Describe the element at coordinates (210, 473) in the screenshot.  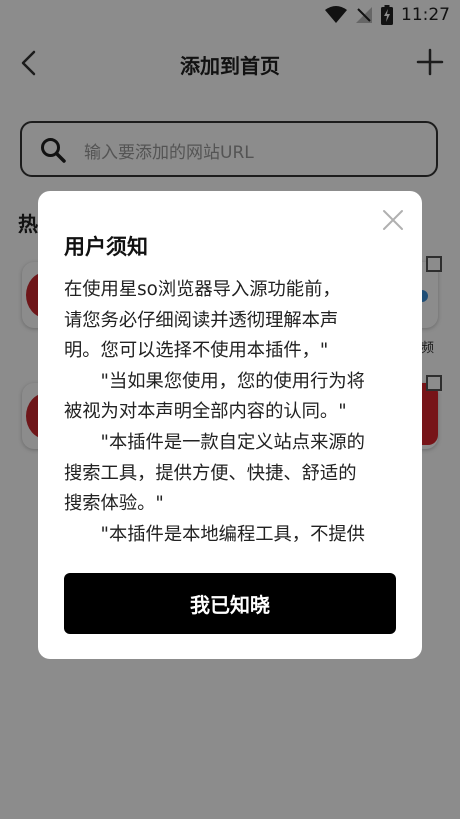
I see `dialog-body-line: 搜索工具，提供方便、快捷、舒适的` at that location.